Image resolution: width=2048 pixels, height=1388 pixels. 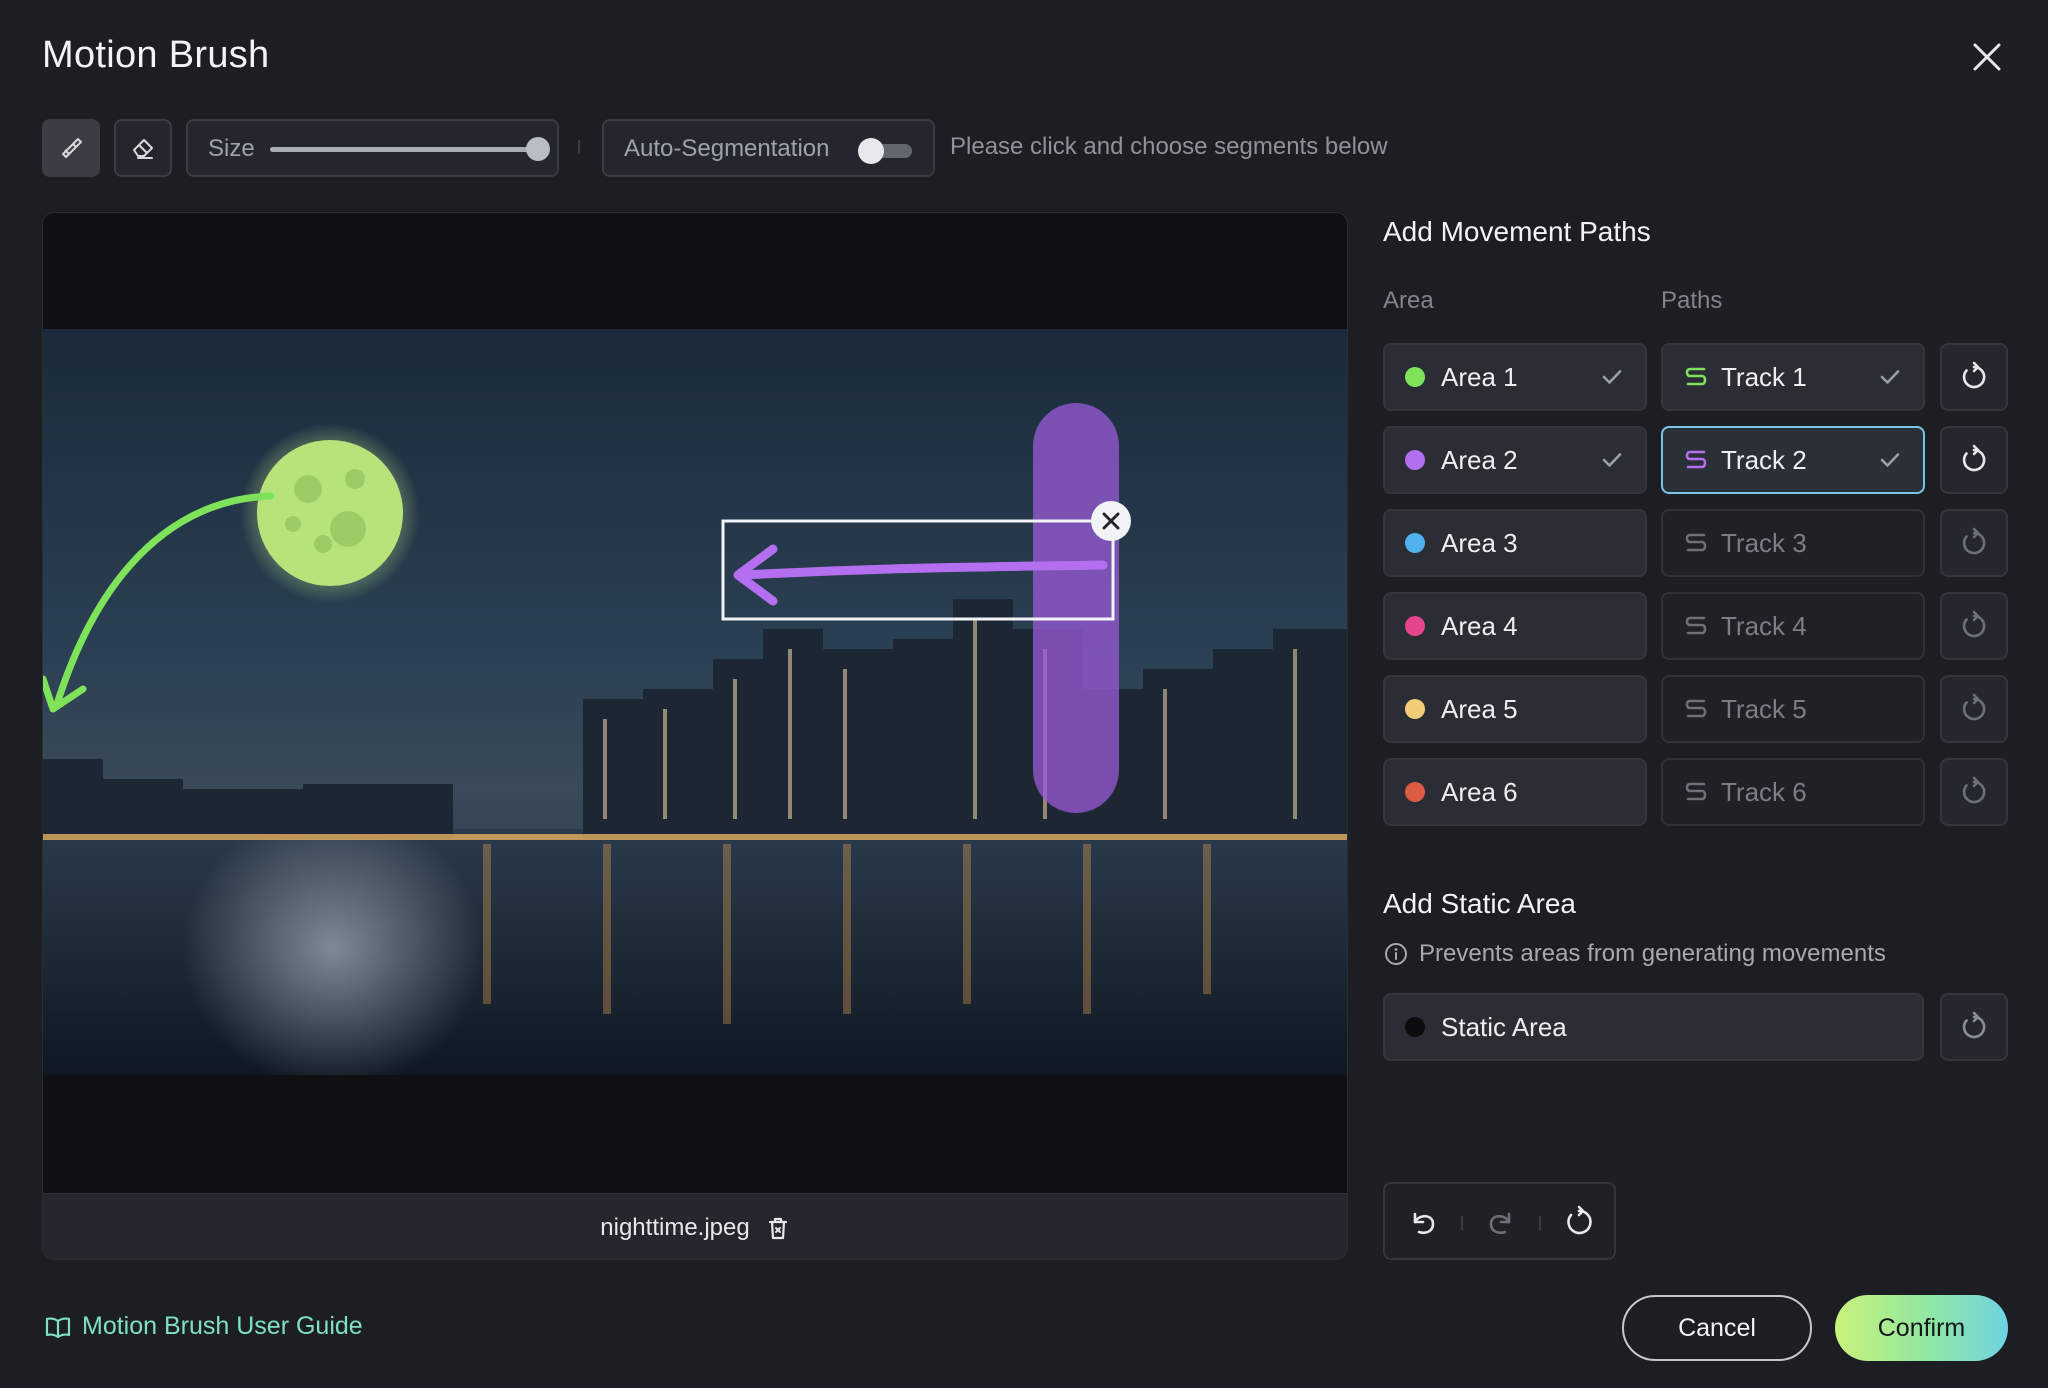 I want to click on file-name: nighttime.jpeg, so click(x=675, y=1227).